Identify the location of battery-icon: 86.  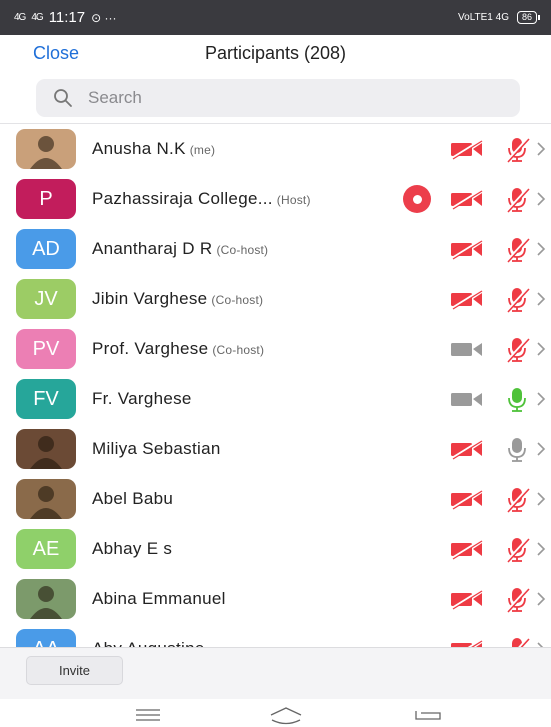
(528, 17).